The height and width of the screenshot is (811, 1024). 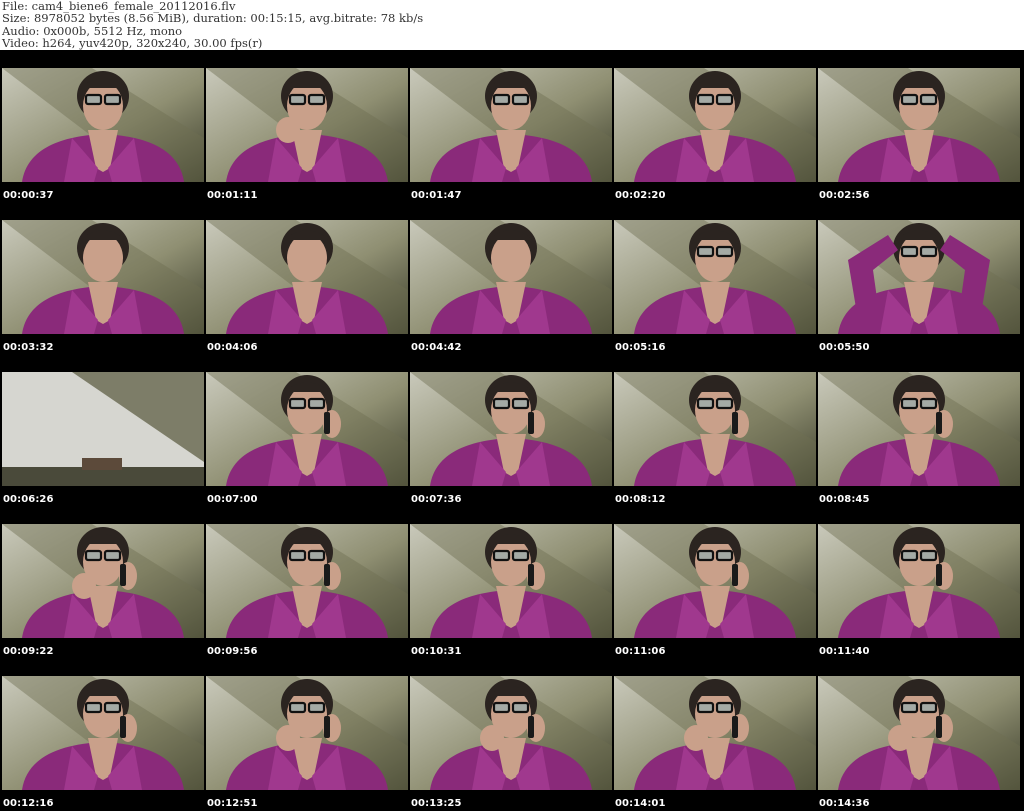 I want to click on thumbnail-cell: 00:11:06, so click(x=714, y=582).